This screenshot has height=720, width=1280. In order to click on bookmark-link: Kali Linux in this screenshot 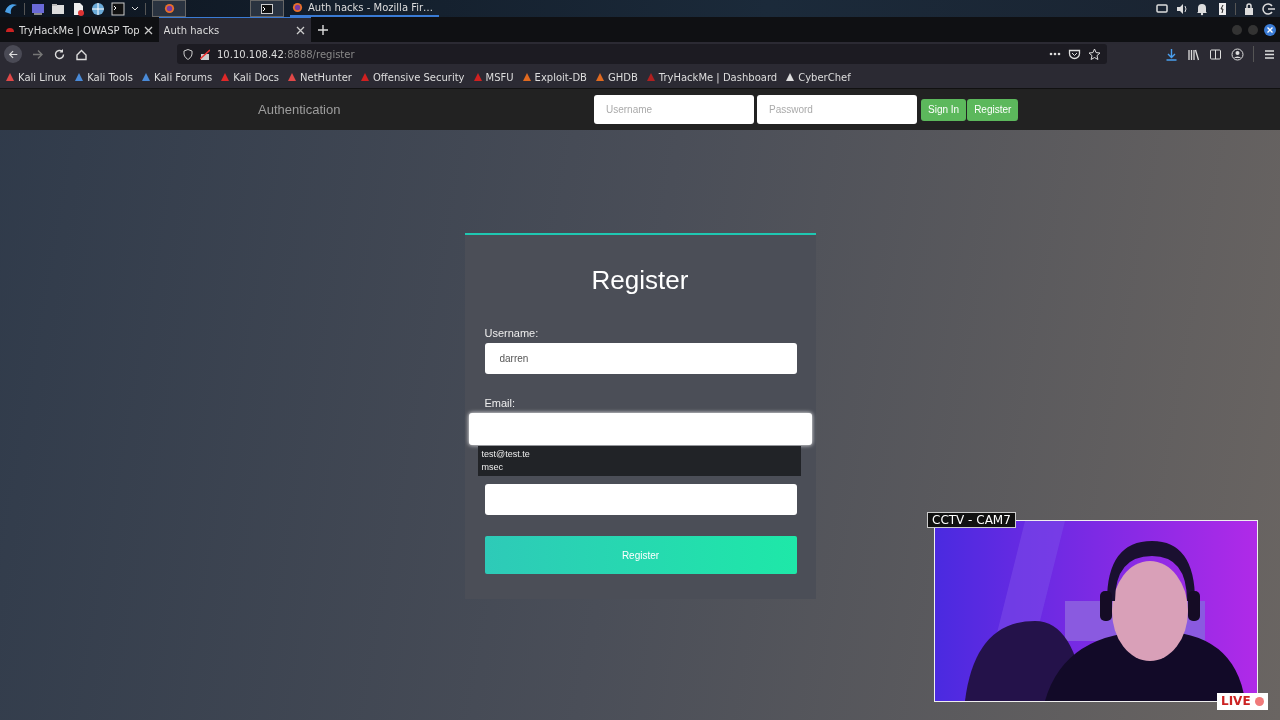, I will do `click(36, 77)`.